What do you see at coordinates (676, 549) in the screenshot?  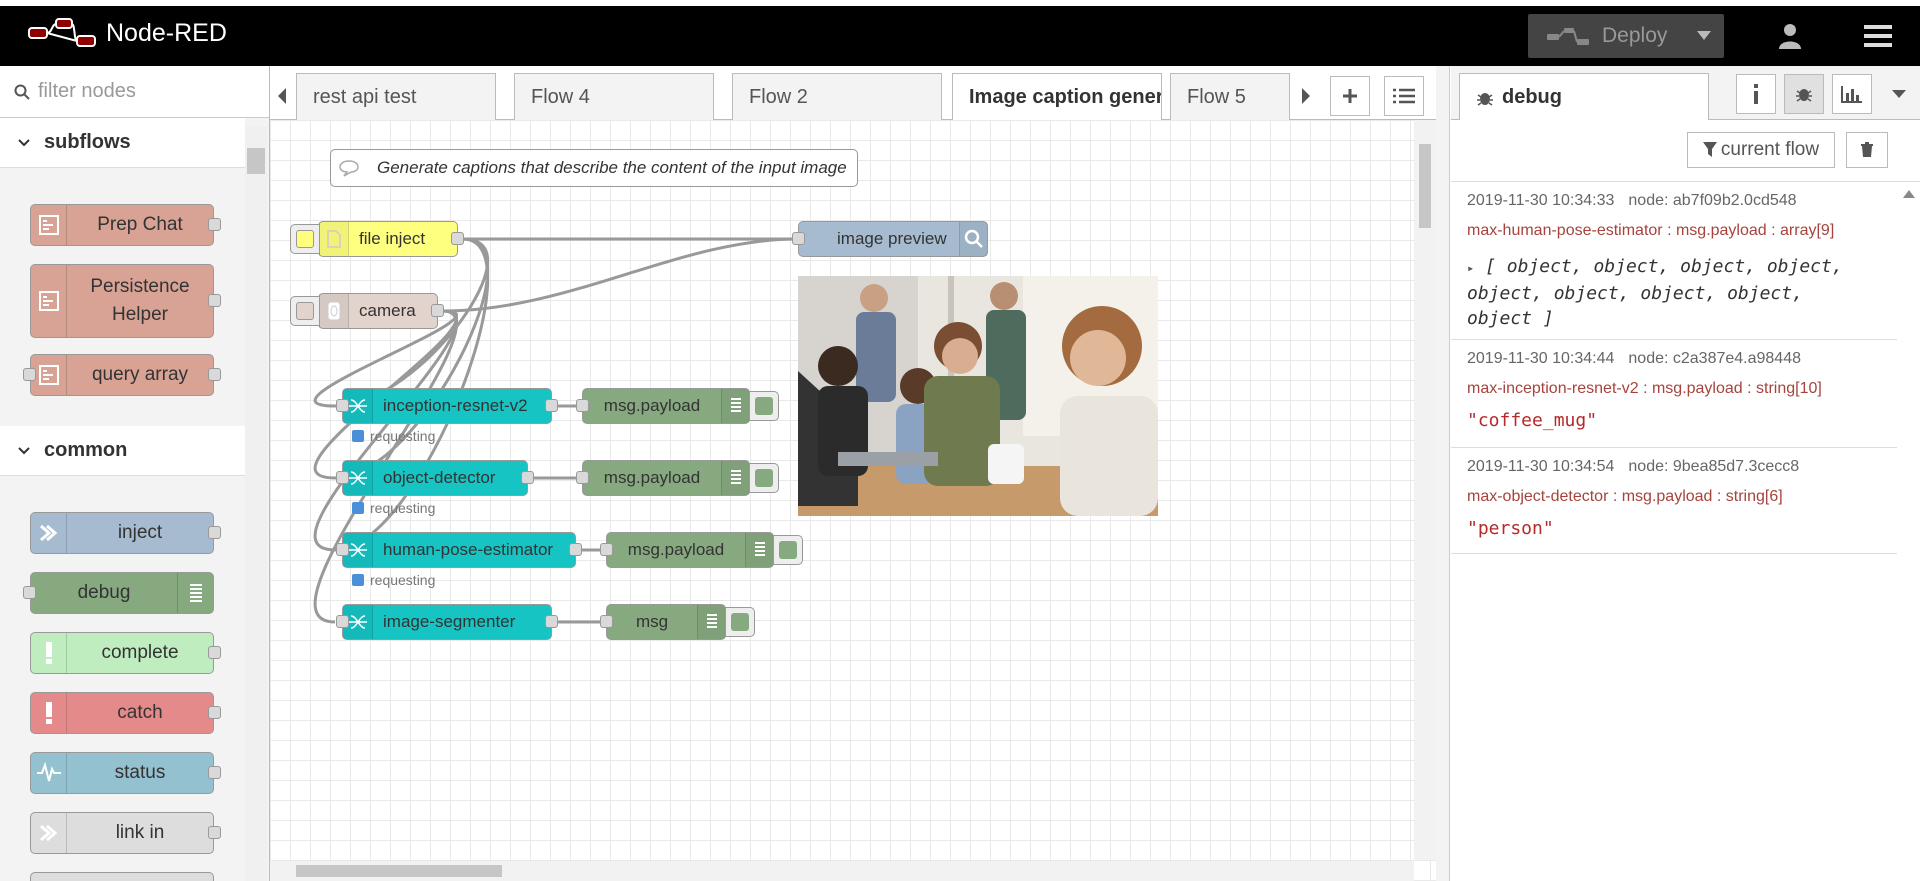 I see `node-label: msg.payload` at bounding box center [676, 549].